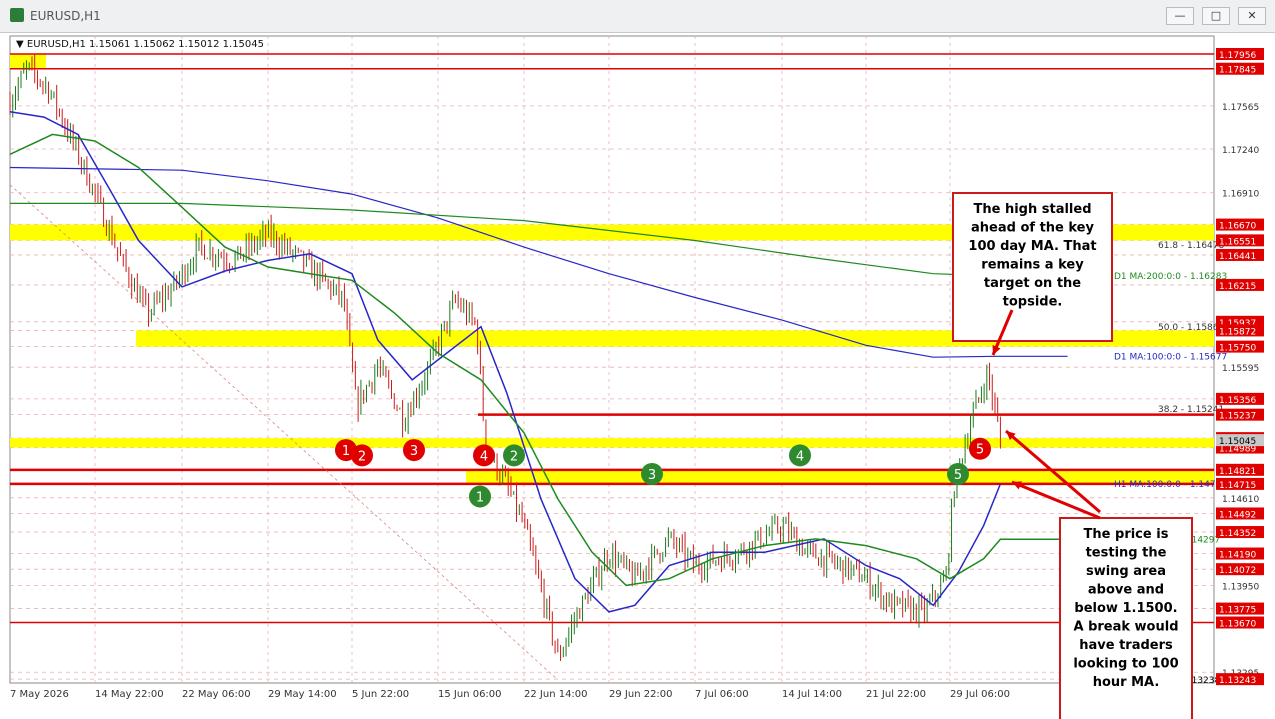 This screenshot has height=719, width=1275. I want to click on annotation-top-line: ahead of the key, so click(1032, 228).